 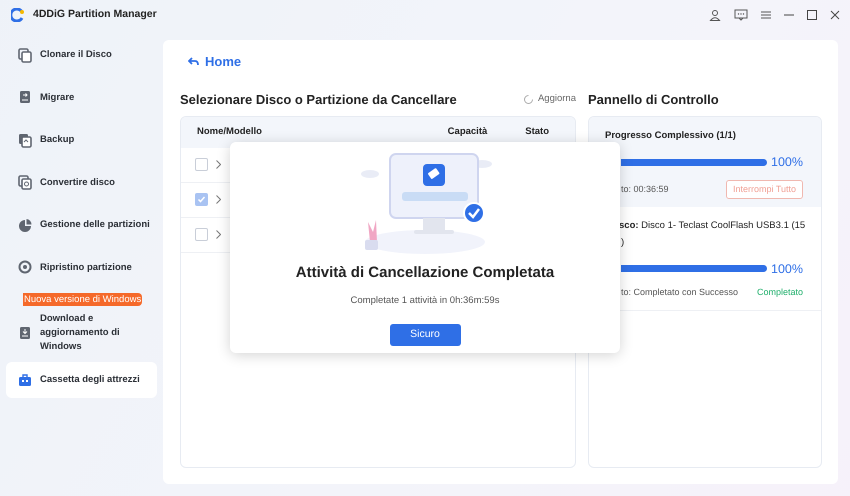 What do you see at coordinates (229, 131) in the screenshot?
I see `column-header: Nome/Modello` at bounding box center [229, 131].